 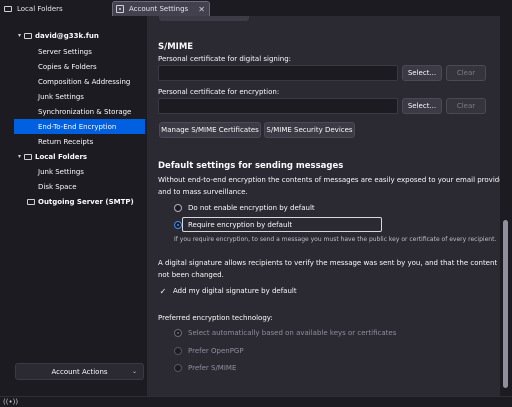 I want to click on sidebar-item-label: Composition & Addressing, so click(x=84, y=81).